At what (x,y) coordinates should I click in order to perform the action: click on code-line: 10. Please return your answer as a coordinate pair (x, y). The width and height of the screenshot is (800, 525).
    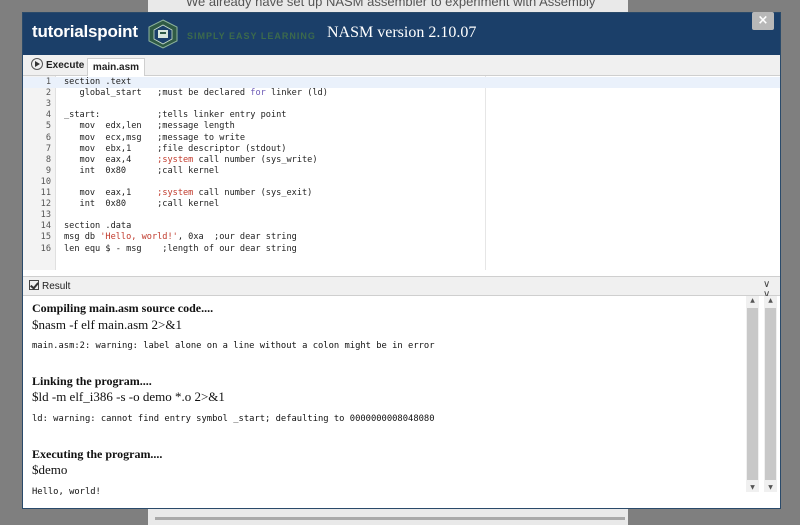
    Looking at the image, I should click on (401, 182).